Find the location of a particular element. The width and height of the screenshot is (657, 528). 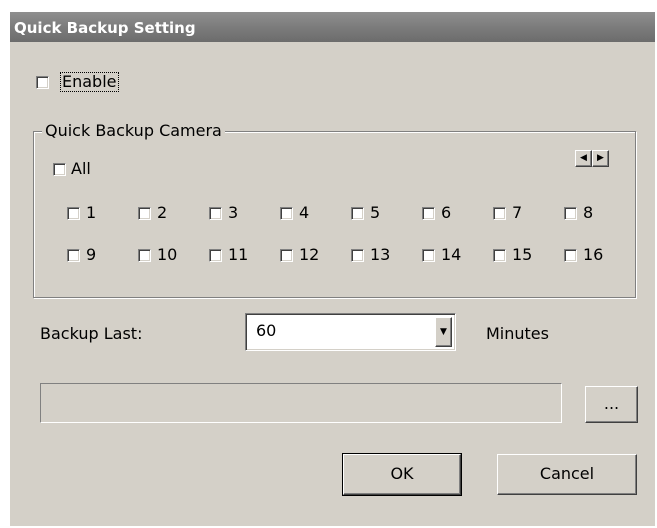

group-legend: Quick Backup Camera is located at coordinates (133, 131).